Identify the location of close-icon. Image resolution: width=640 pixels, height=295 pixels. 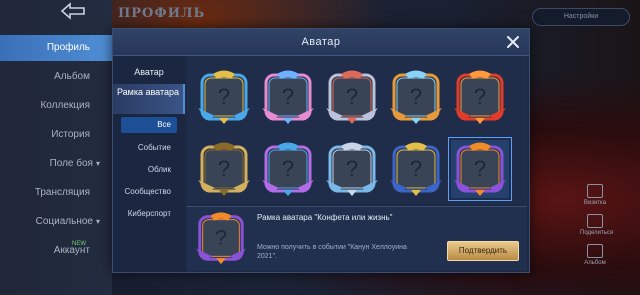
(513, 42).